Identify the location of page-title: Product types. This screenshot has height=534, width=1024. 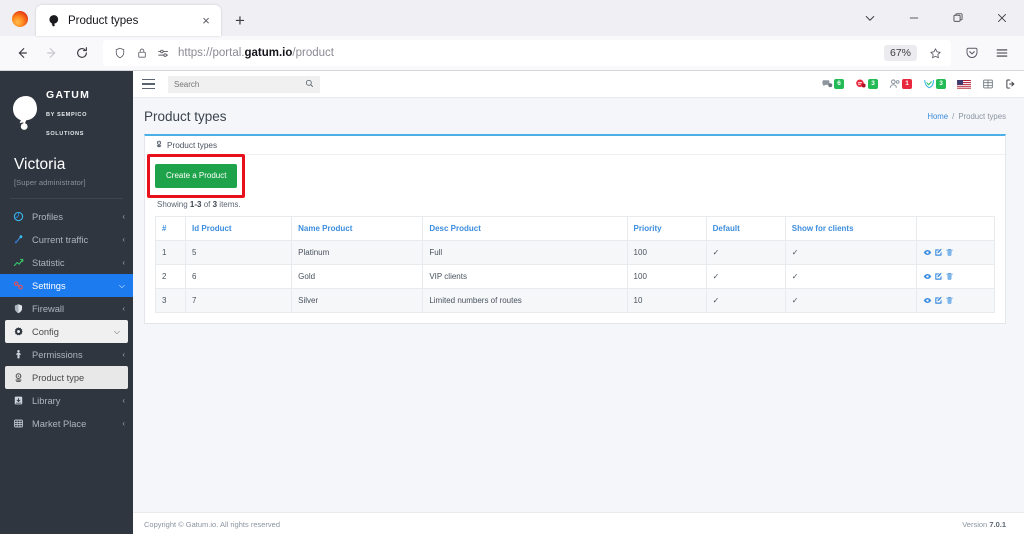
(185, 116).